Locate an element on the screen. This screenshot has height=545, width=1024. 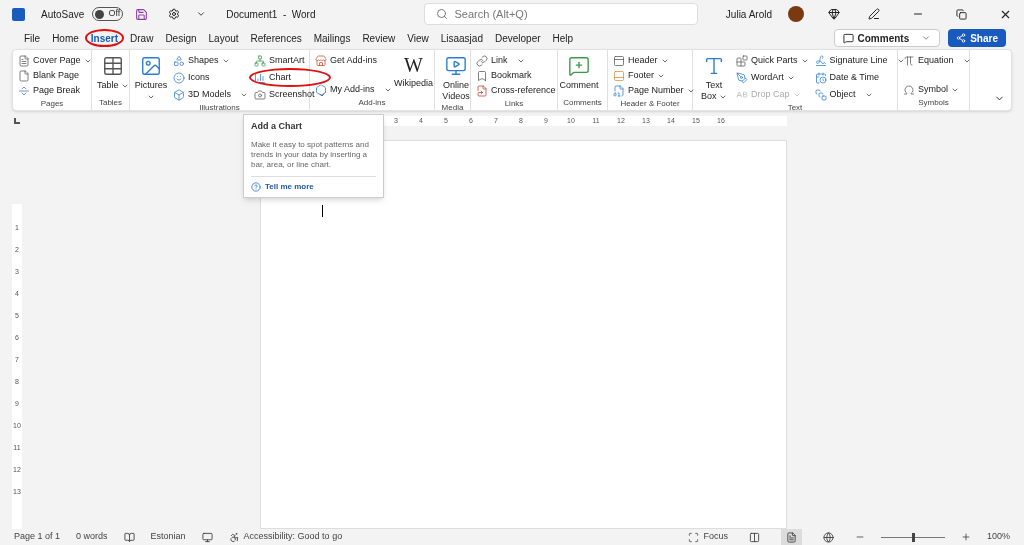
ribbon-tab: References is located at coordinates (276, 38).